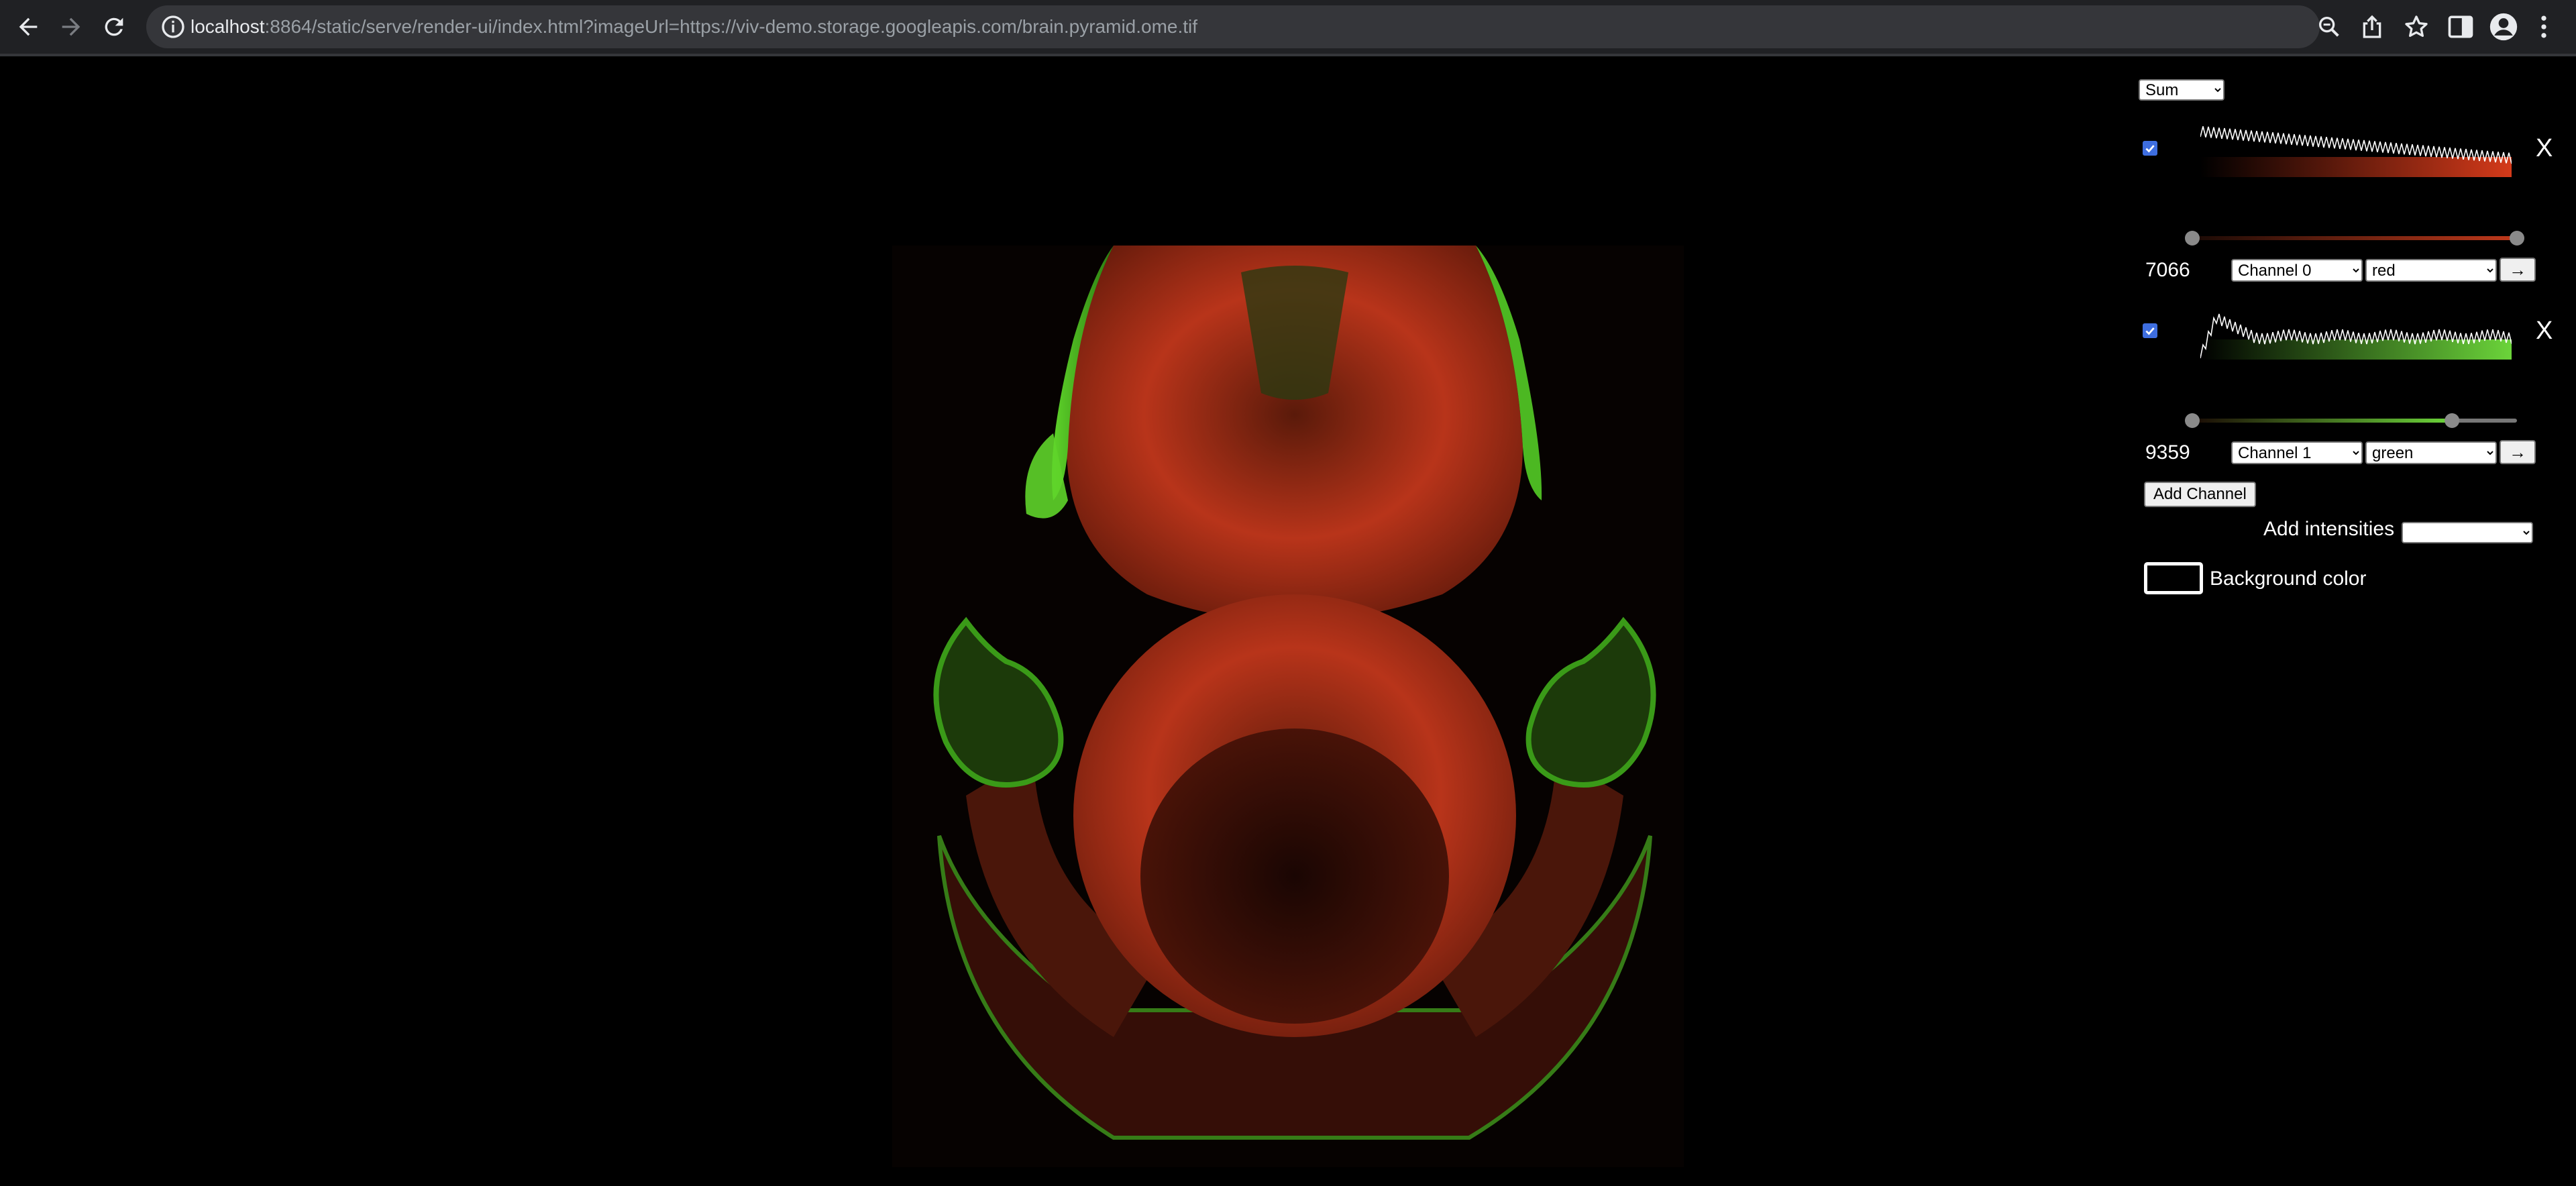 The image size is (2576, 1186). I want to click on add-intensities-select, so click(2467, 532).